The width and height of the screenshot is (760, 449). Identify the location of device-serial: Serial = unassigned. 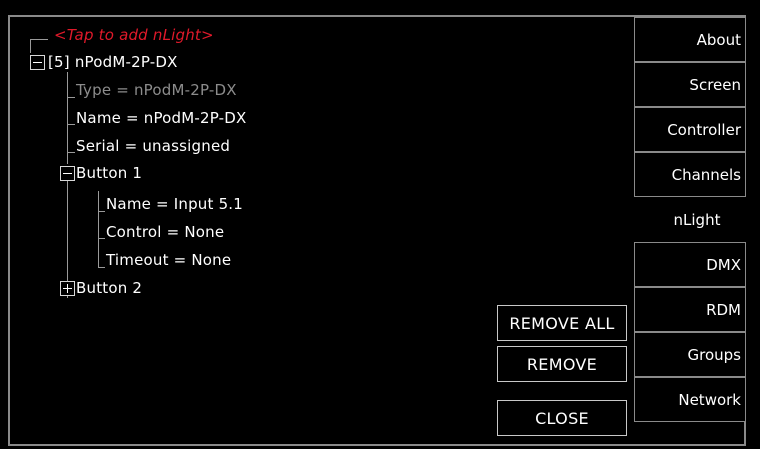
(153, 146).